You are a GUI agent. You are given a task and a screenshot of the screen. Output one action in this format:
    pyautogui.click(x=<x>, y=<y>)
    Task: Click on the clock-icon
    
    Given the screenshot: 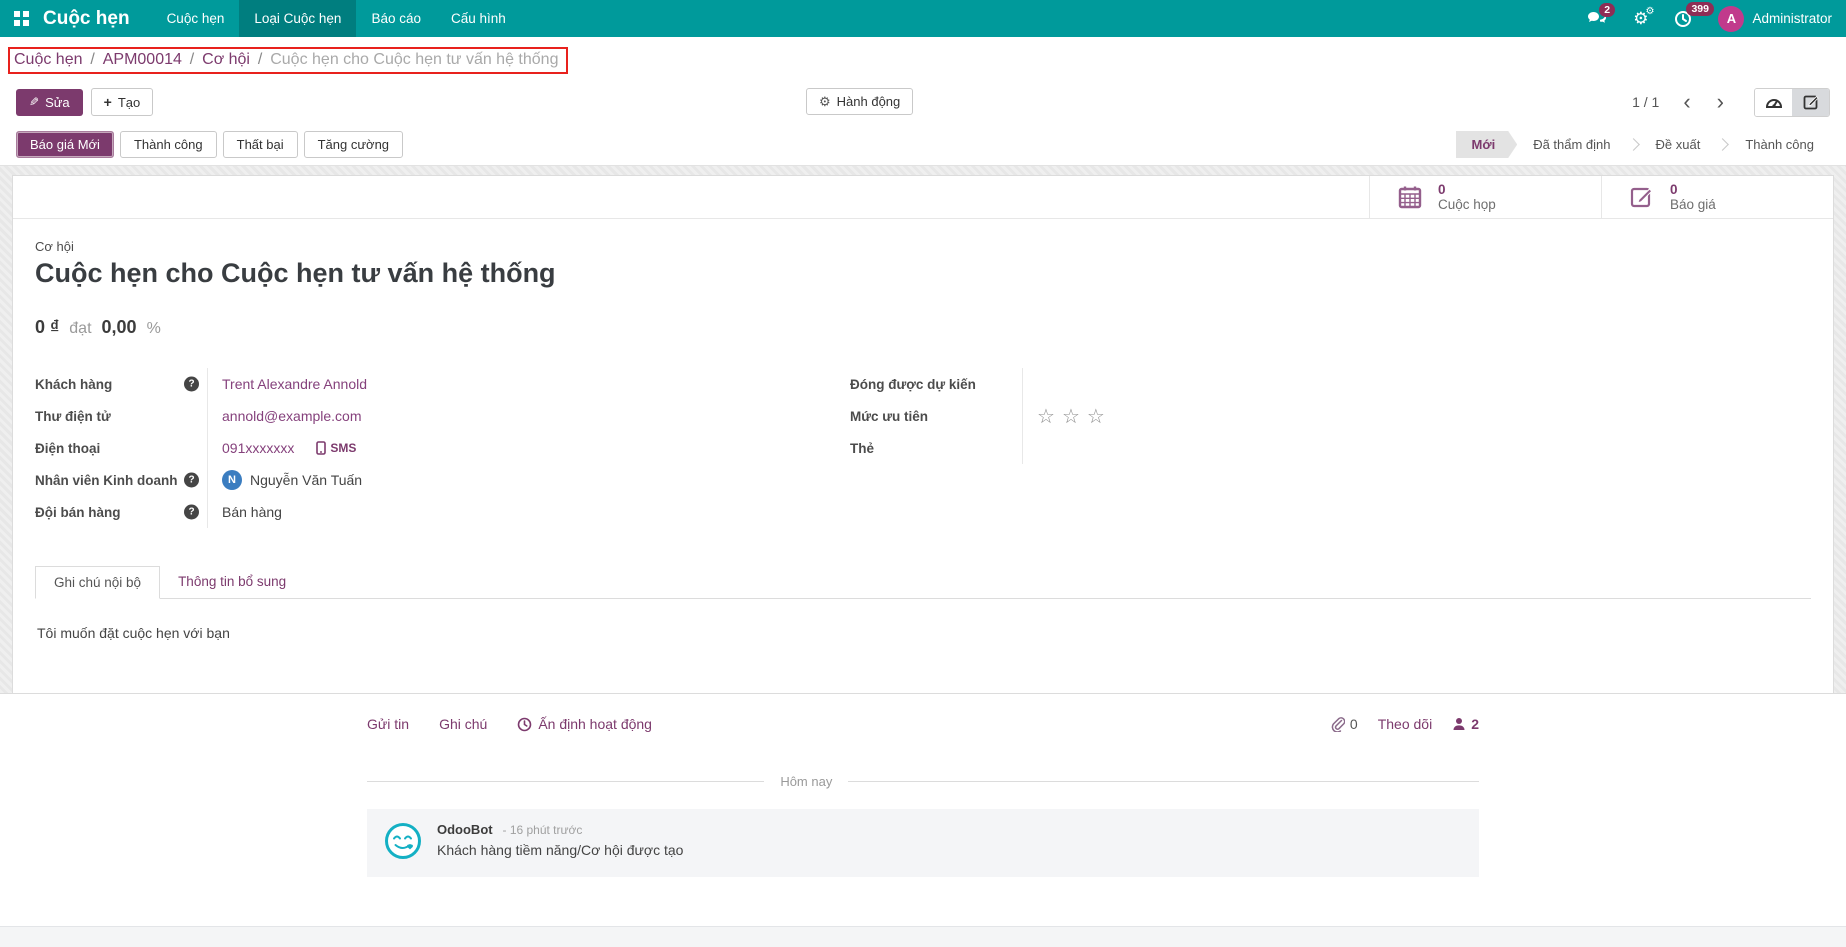 What is the action you would take?
    pyautogui.click(x=525, y=724)
    